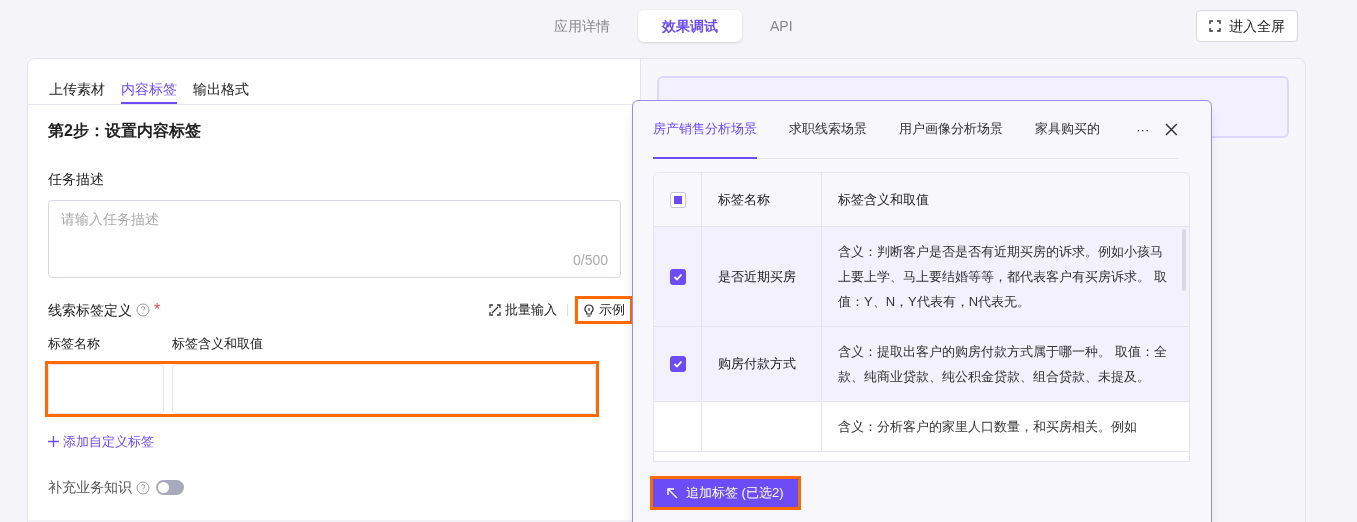 This screenshot has height=522, width=1357. I want to click on fullscreen-button: 进入全屏, so click(1247, 26).